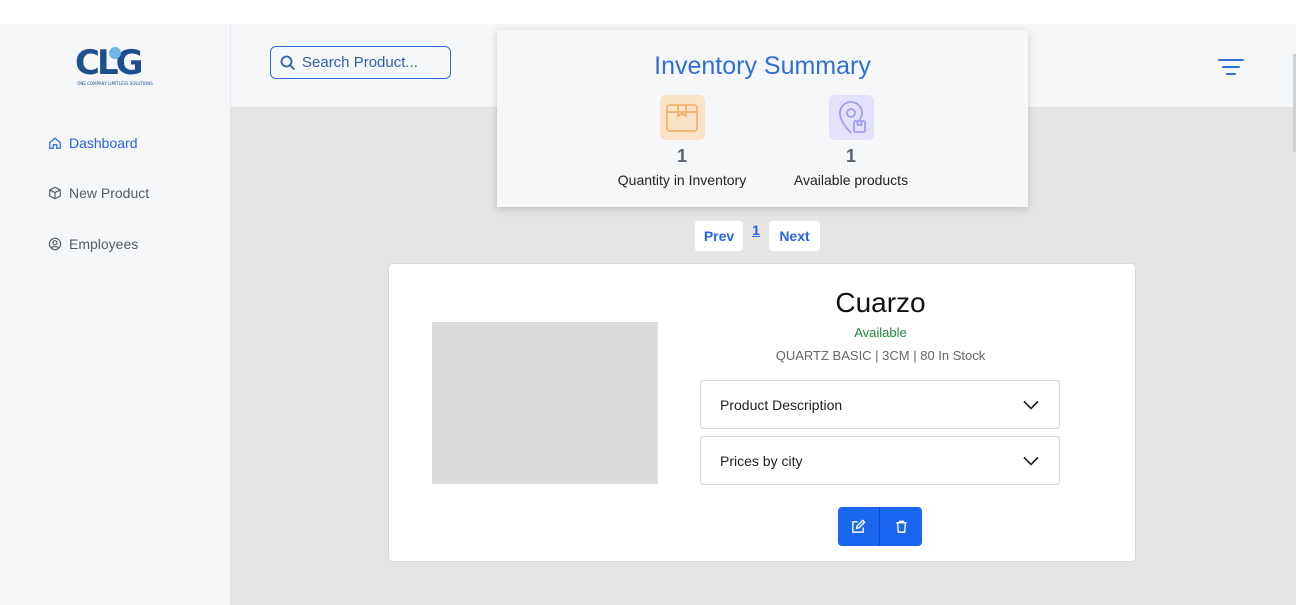  I want to click on box-icon, so click(55, 193).